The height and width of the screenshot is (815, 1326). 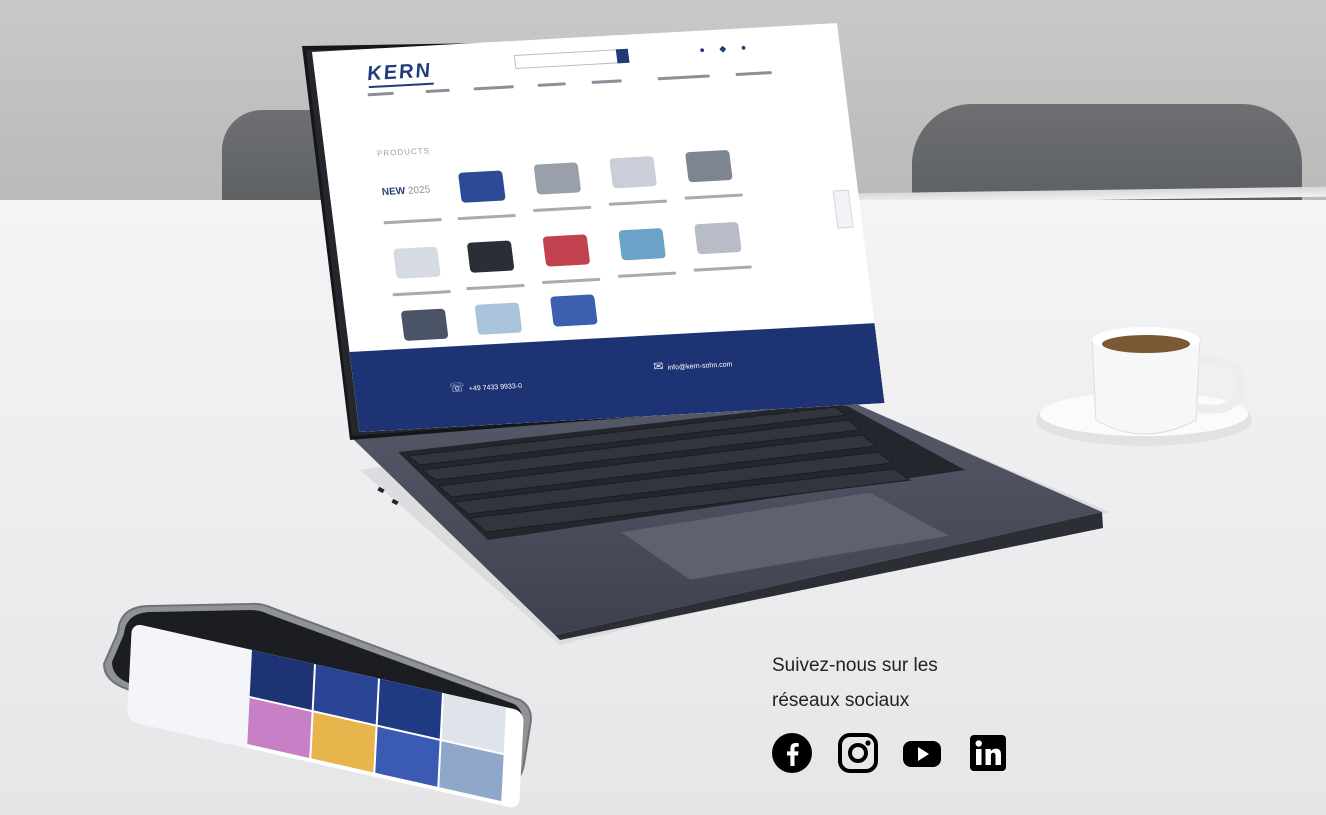 I want to click on instagram-icon, so click(x=858, y=753).